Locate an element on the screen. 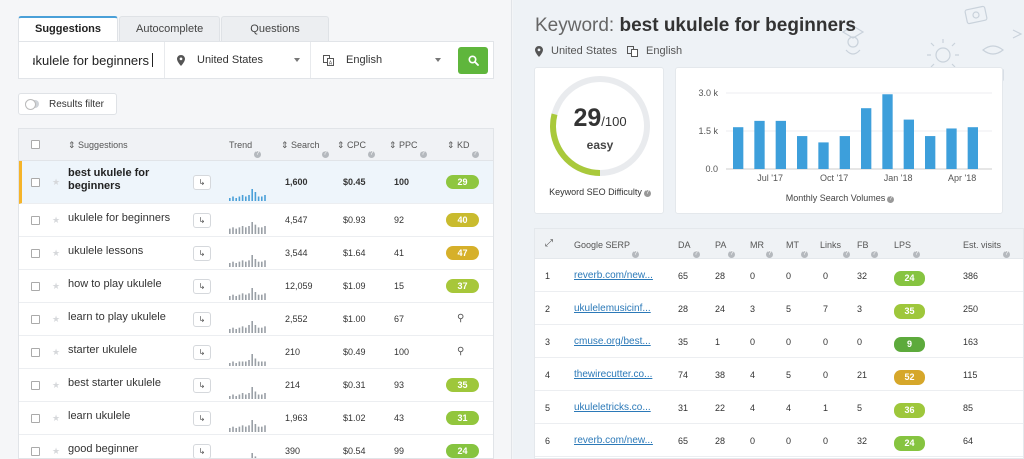  row-search-volume: 1,600 is located at coordinates (296, 181).